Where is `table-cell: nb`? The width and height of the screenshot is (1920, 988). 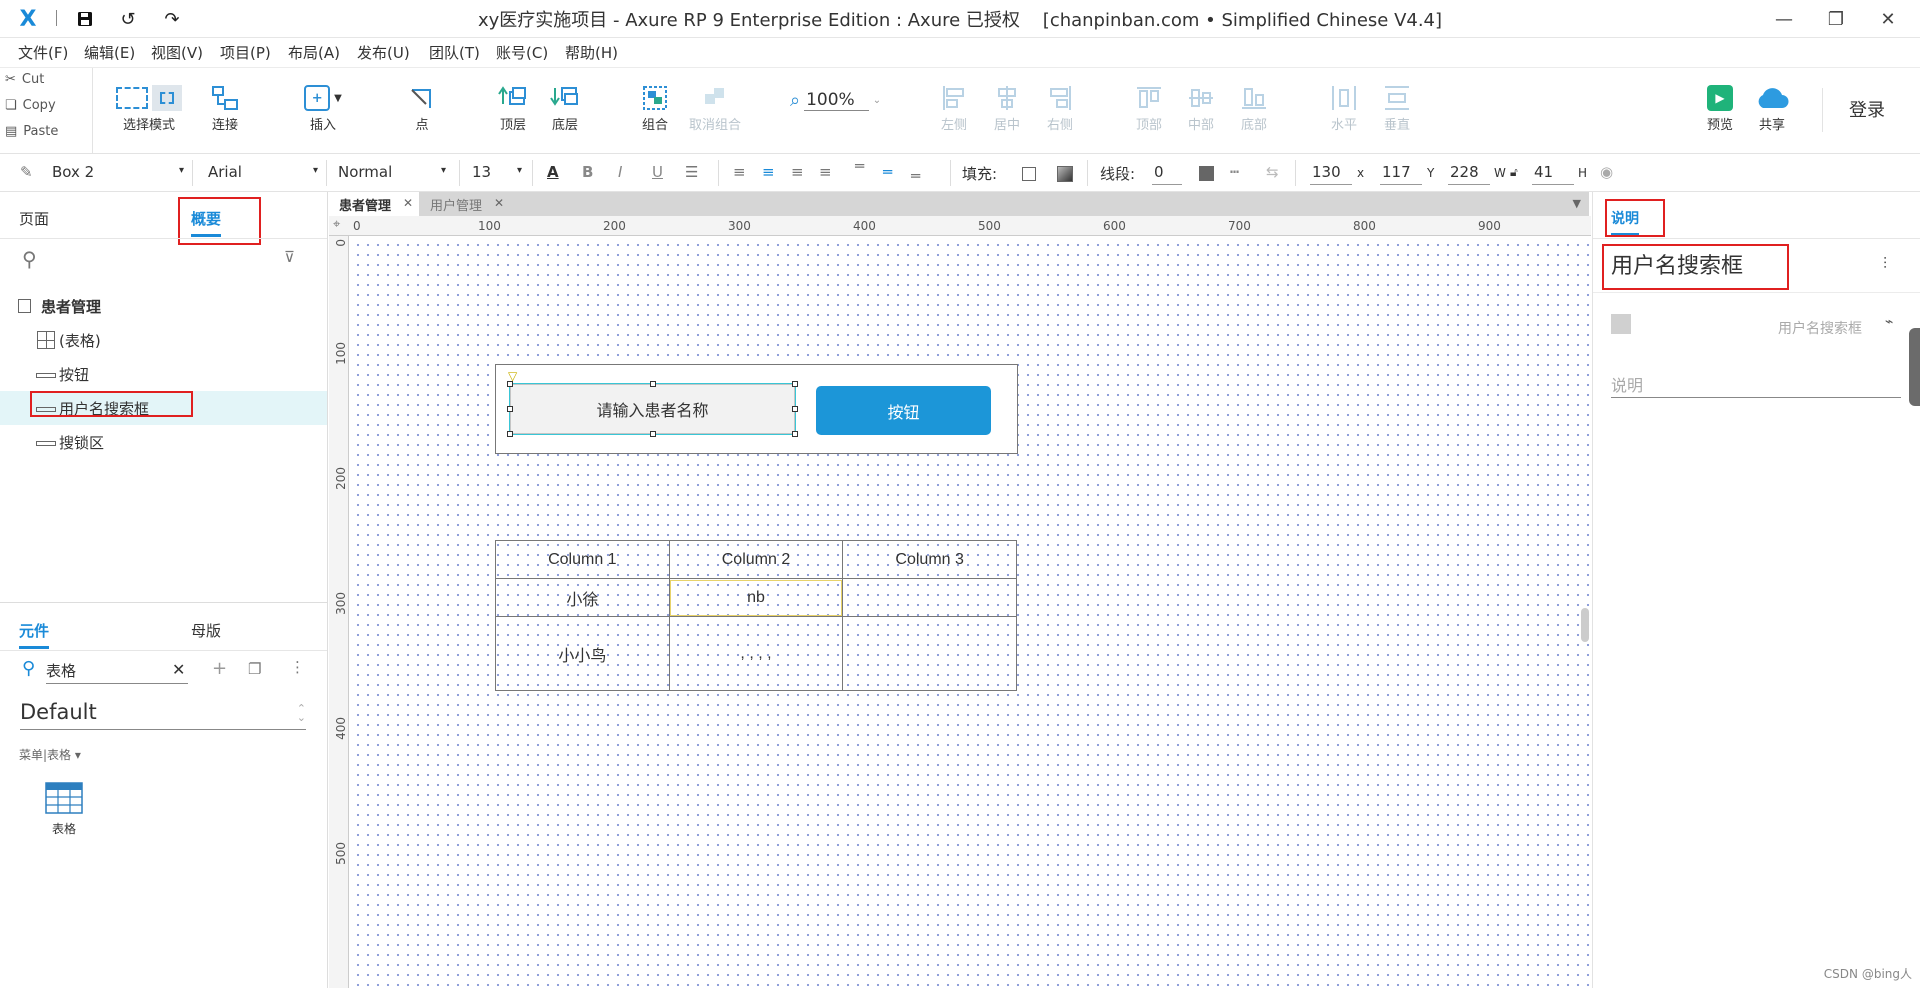 table-cell: nb is located at coordinates (756, 597).